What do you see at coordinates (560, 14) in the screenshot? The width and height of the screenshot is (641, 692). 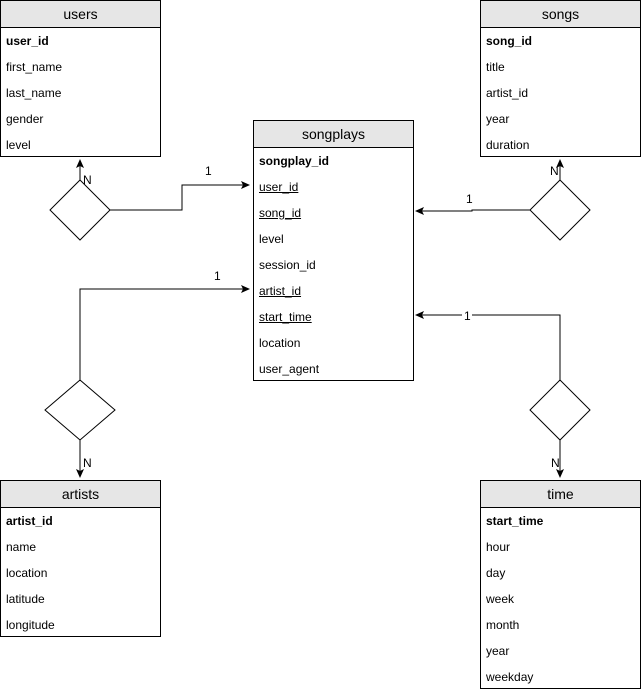 I see `entity-title: songs` at bounding box center [560, 14].